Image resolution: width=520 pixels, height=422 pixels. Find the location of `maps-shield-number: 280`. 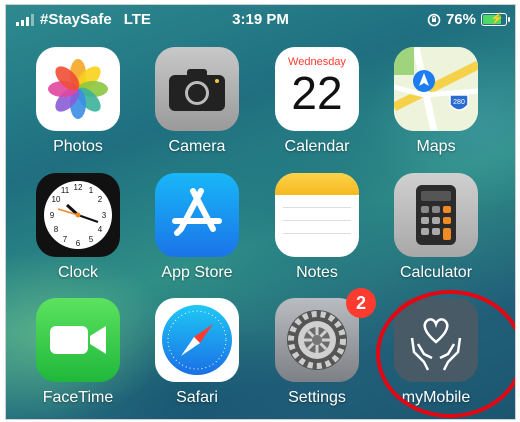

maps-shield-number: 280 is located at coordinates (459, 102).